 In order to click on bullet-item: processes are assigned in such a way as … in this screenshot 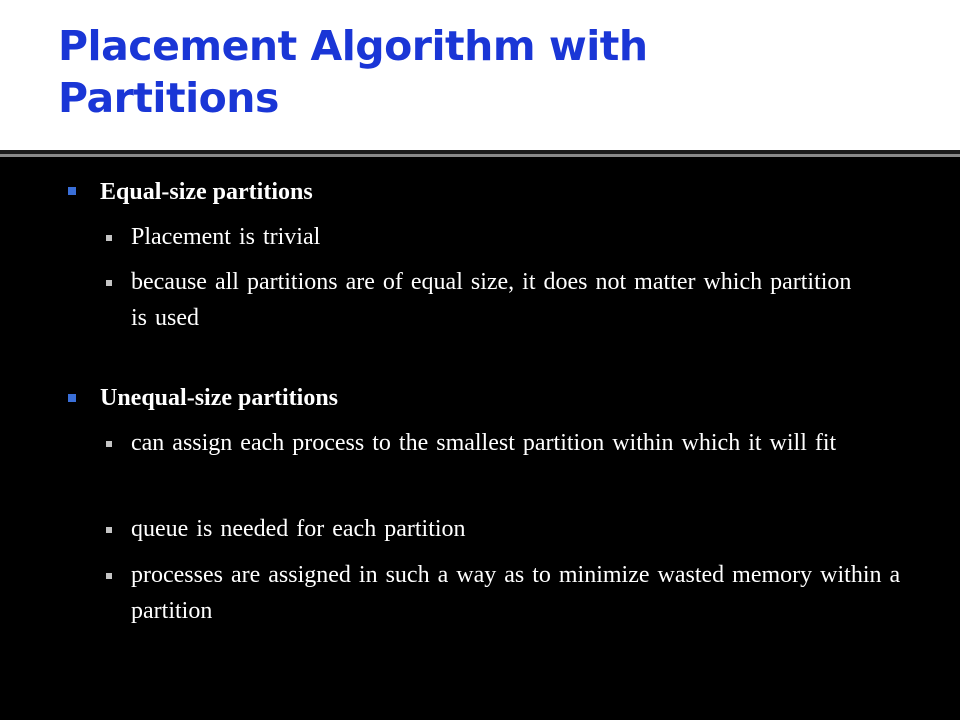, I will do `click(516, 593)`.